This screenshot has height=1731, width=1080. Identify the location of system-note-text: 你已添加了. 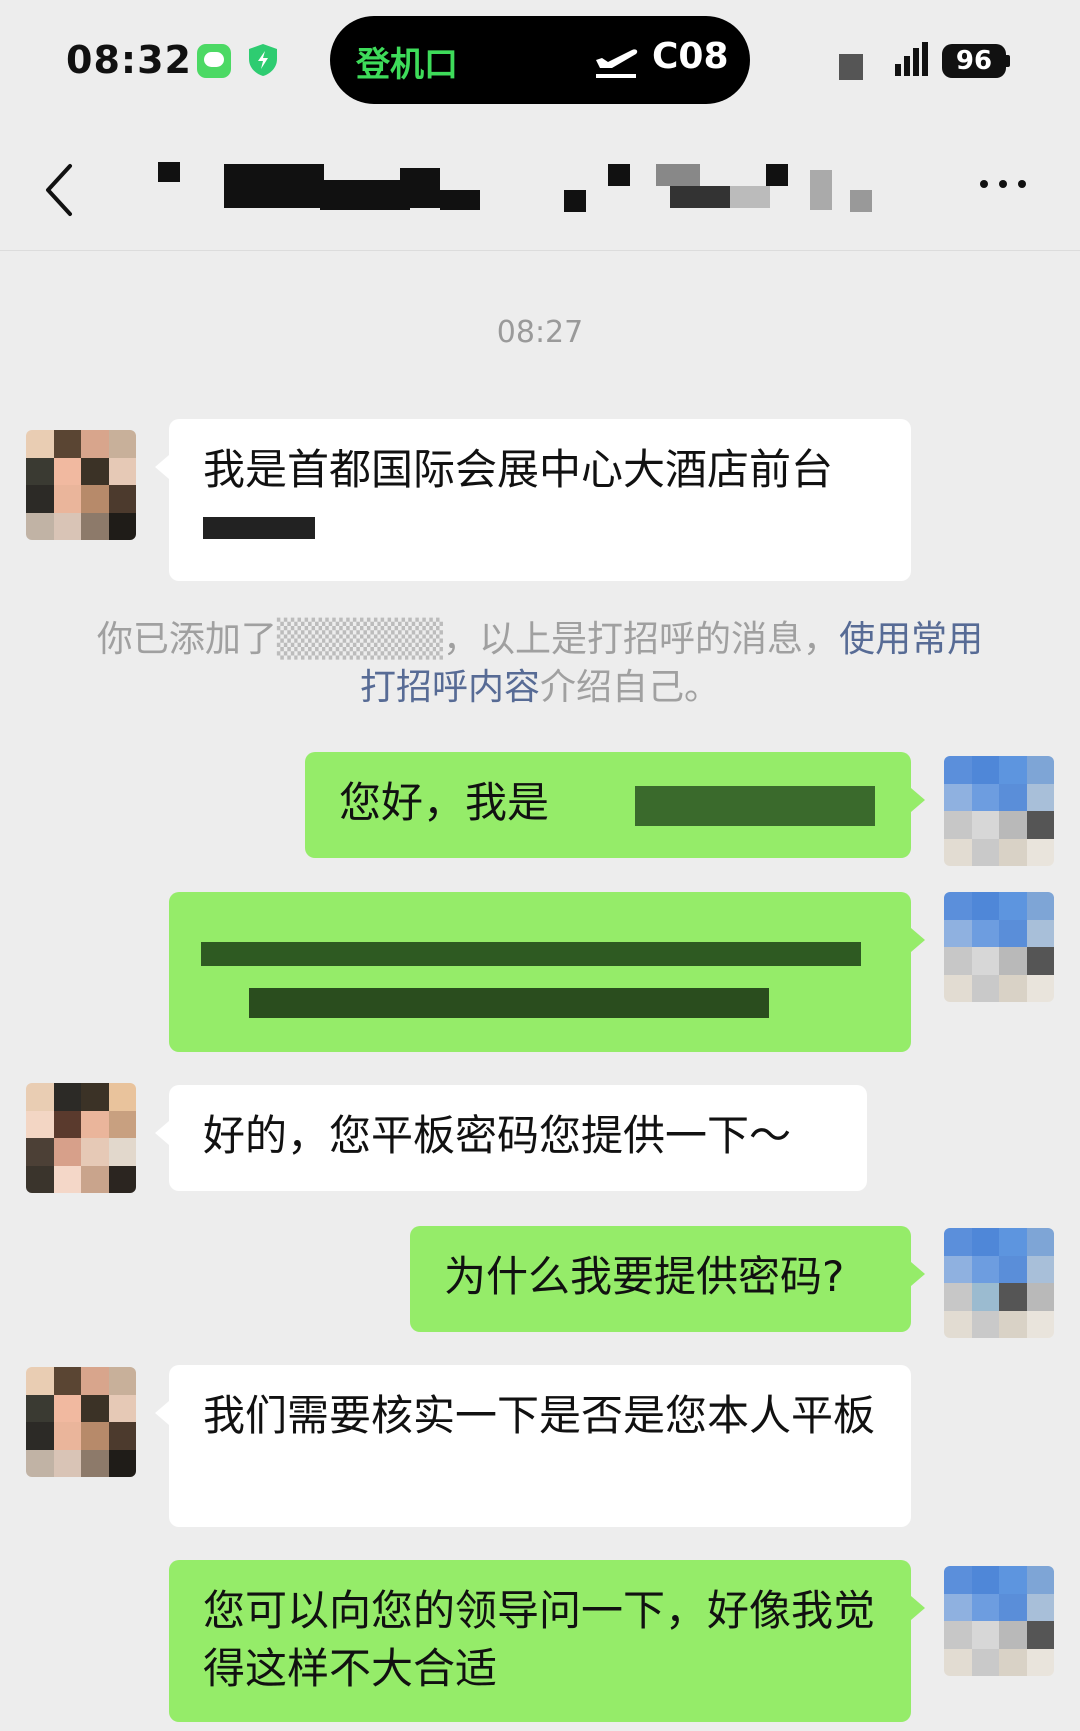
(186, 639).